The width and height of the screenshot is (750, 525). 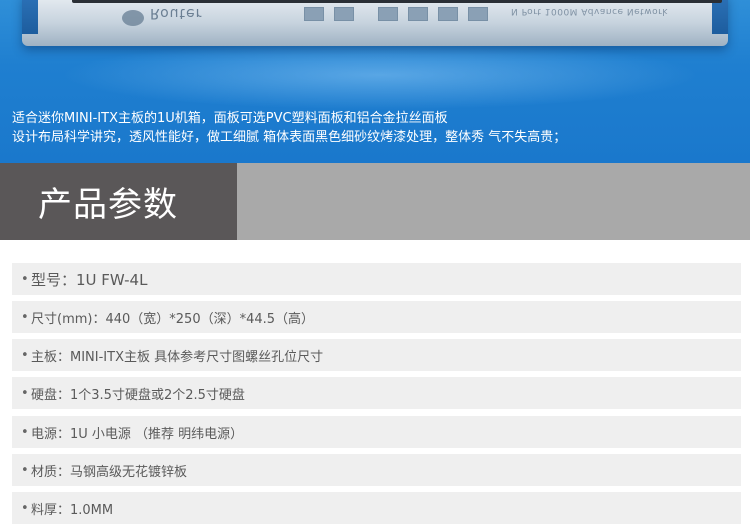 I want to click on spec-row-dimensions: • 尺寸(mm)：440（宽）*250（深）*44.5（高）, so click(x=376, y=317).